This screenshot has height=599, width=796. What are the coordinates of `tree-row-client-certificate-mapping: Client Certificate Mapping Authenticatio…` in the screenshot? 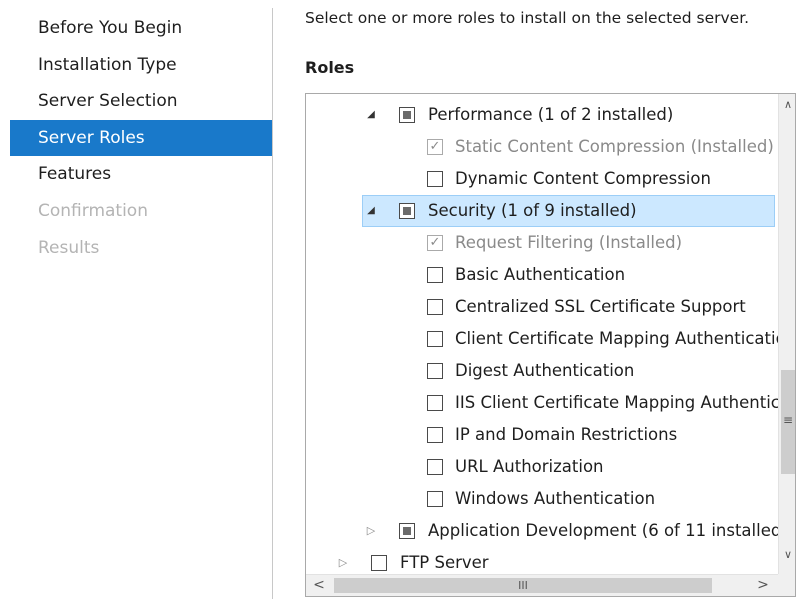 It's located at (542, 339).